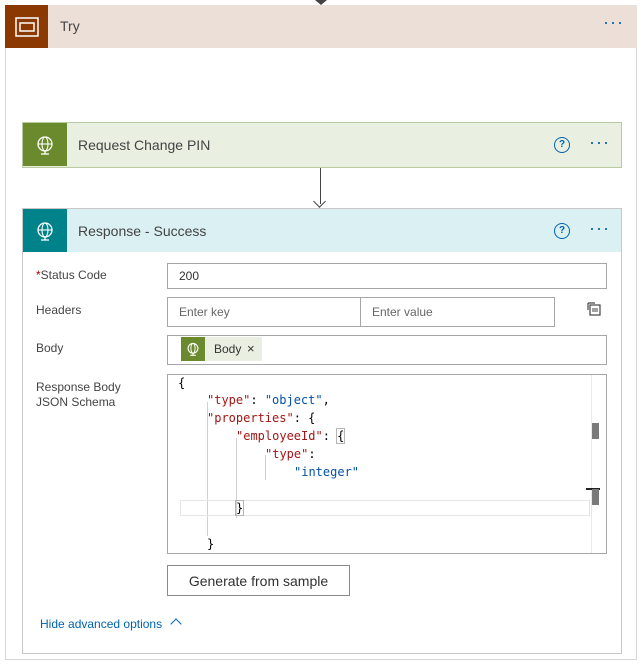 Image resolution: width=643 pixels, height=665 pixels. Describe the element at coordinates (182, 383) in the screenshot. I see `code-line: {` at that location.